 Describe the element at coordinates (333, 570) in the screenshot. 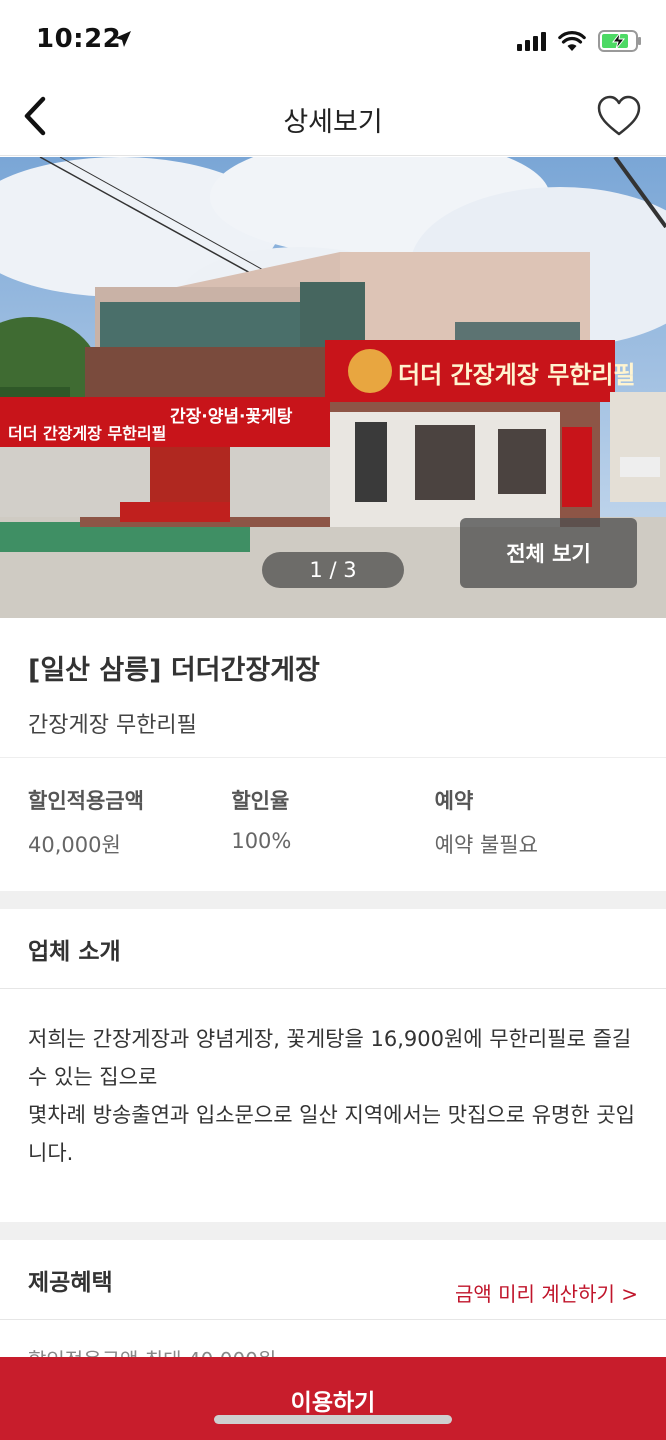

I see `image-page-counter: 1 / 3` at that location.